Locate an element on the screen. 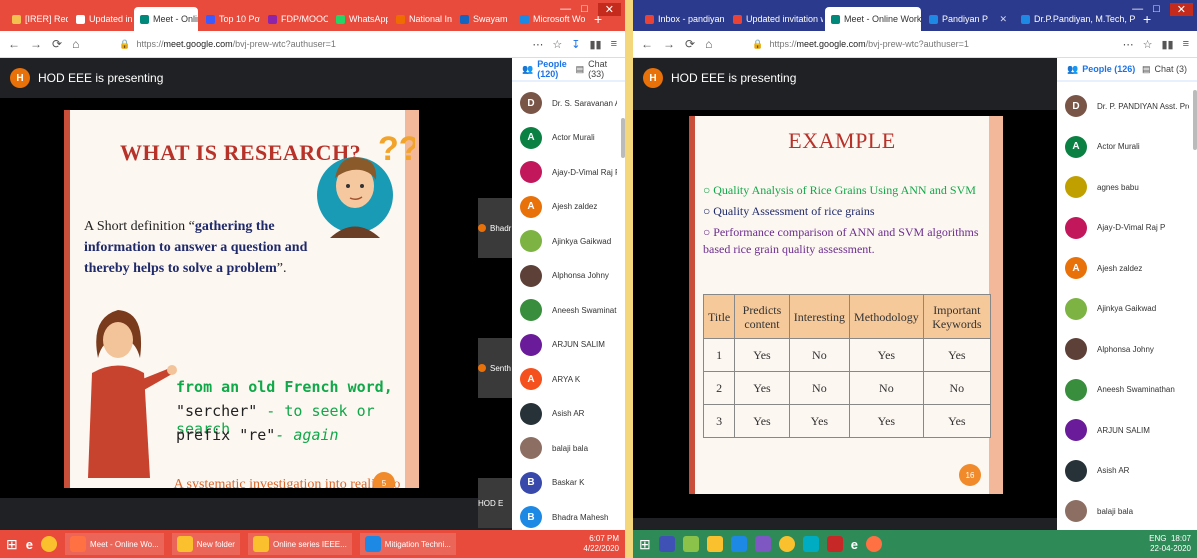 This screenshot has width=1197, height=558. browser-tab: Meet - Online Workshop o✕ is located at coordinates (873, 19).